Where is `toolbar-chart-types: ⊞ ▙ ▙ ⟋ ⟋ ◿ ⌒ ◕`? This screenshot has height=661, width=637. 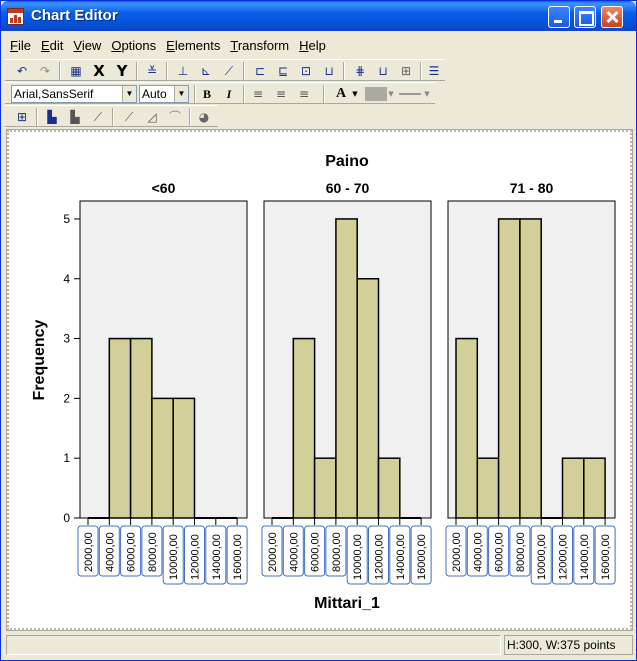 toolbar-chart-types: ⊞ ▙ ▙ ⟋ ⟋ ◿ ⌒ ◕ is located at coordinates (111, 116).